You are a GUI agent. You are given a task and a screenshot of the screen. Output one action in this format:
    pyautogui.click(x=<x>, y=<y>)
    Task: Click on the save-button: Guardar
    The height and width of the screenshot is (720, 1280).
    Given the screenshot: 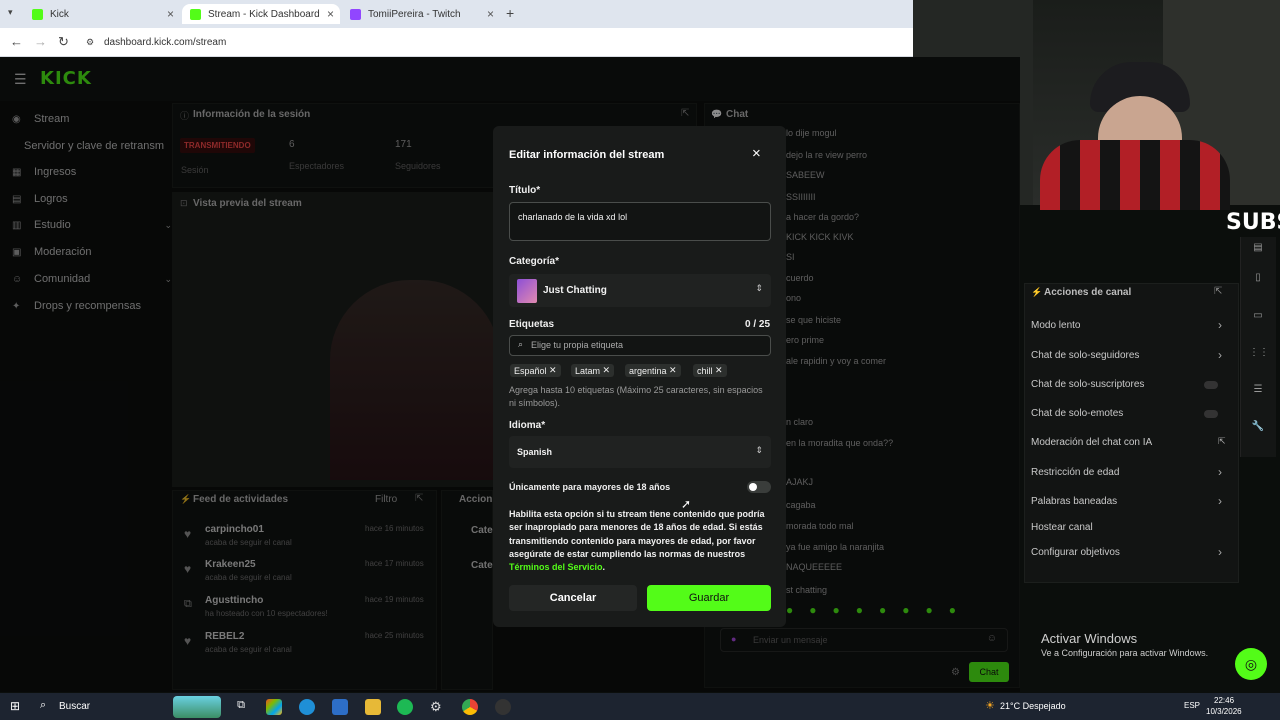 What is the action you would take?
    pyautogui.click(x=709, y=598)
    